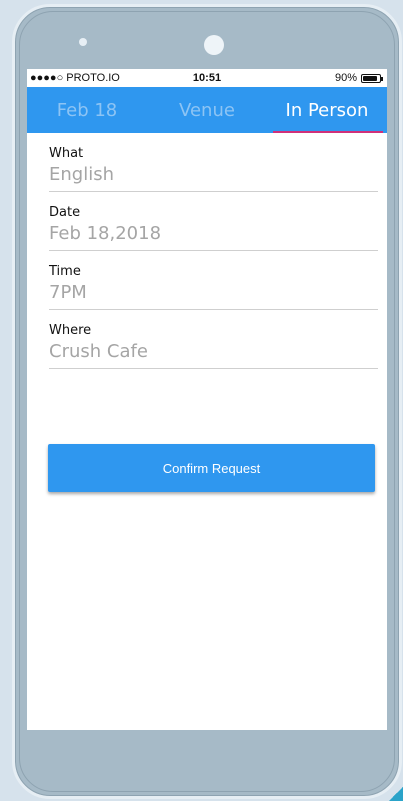  I want to click on sensor-dot, so click(83, 42).